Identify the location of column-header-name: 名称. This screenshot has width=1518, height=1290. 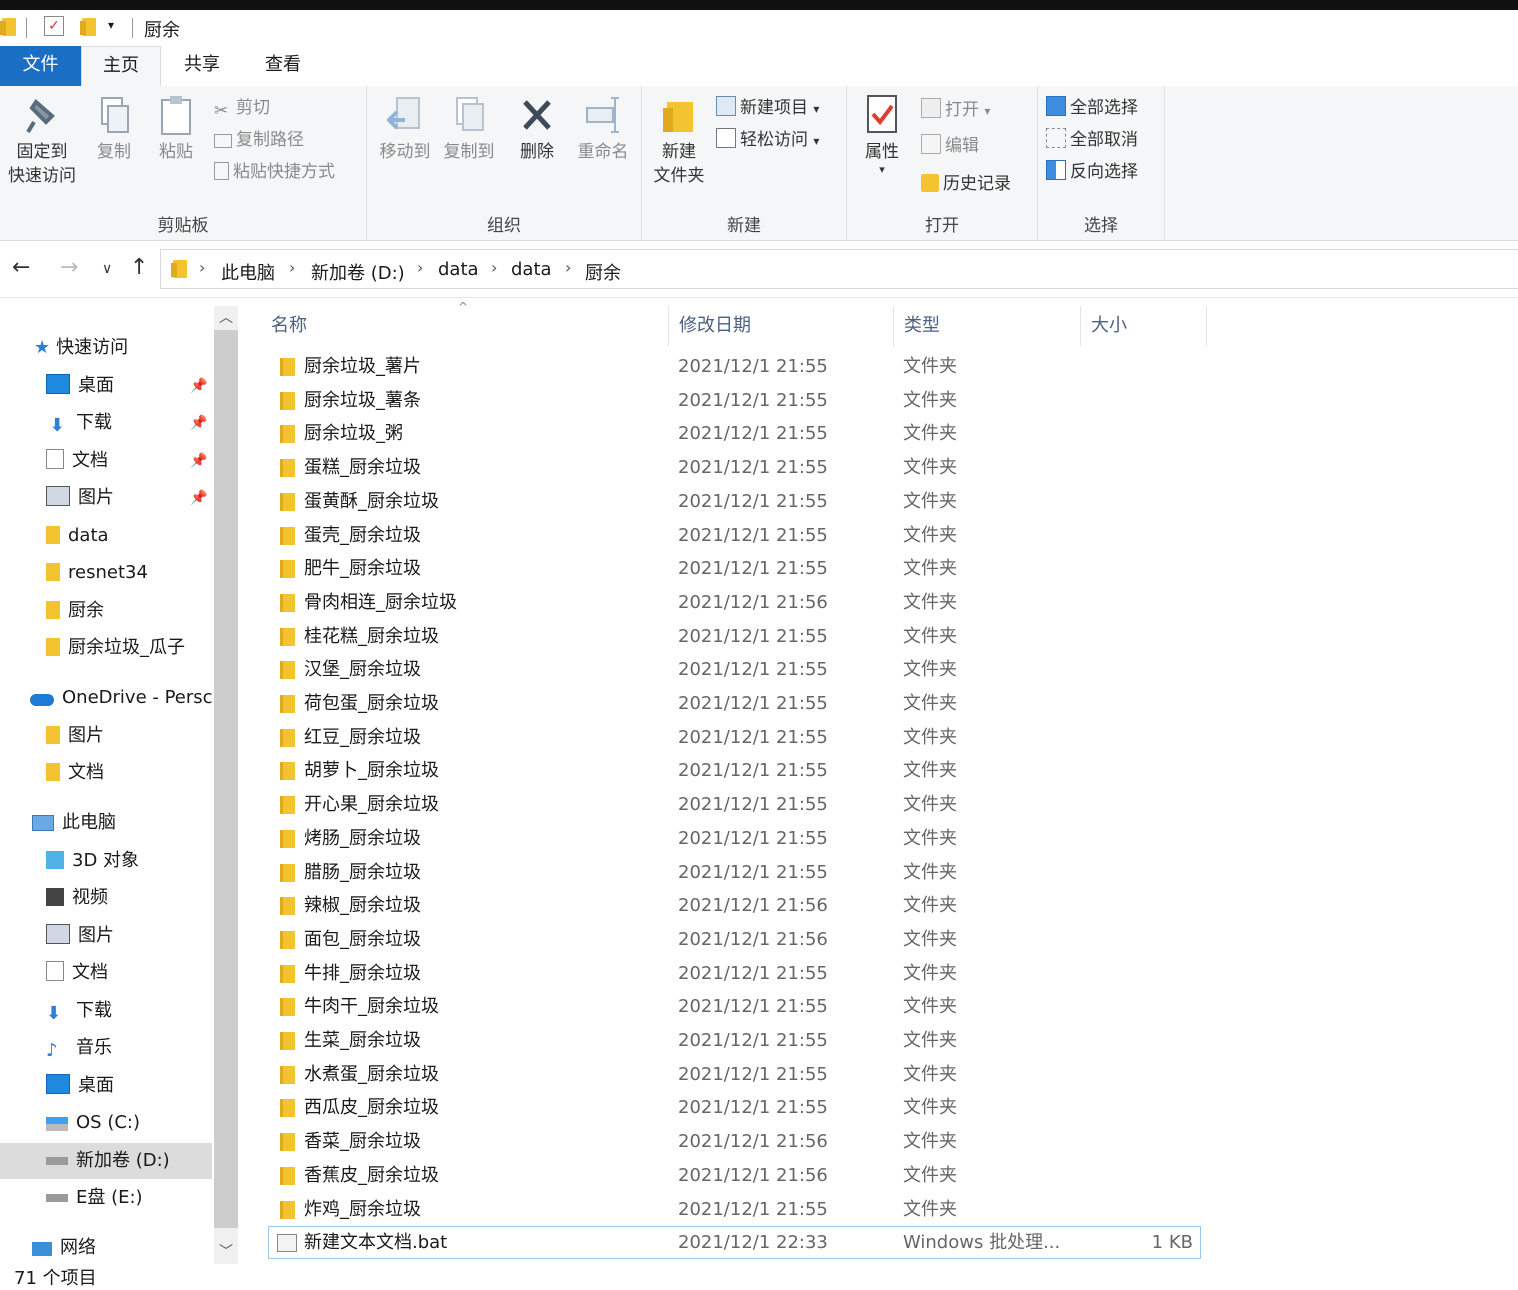
(289, 326).